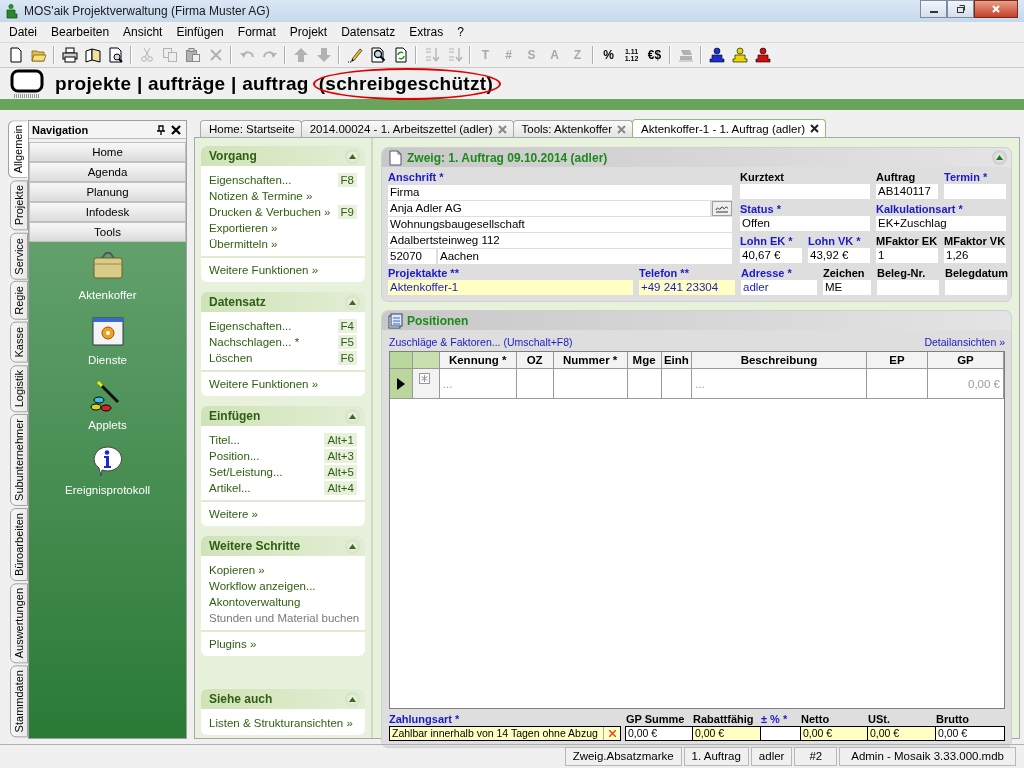 Image resolution: width=1024 pixels, height=768 pixels. I want to click on toolbar-button: €$, so click(654, 55).